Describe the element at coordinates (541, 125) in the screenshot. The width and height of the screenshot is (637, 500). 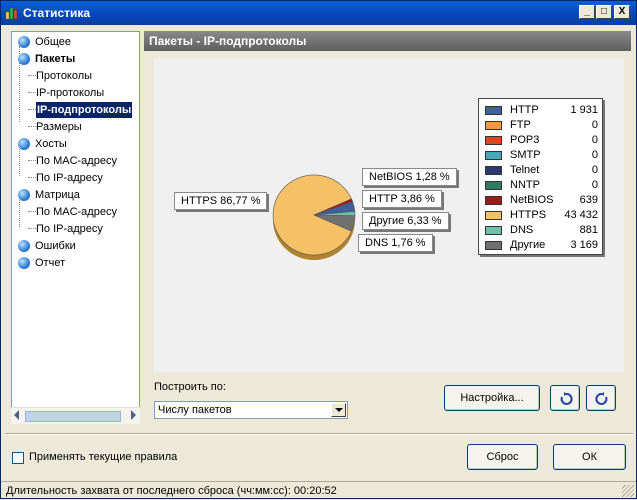
I see `legend-item: FTP 0` at that location.